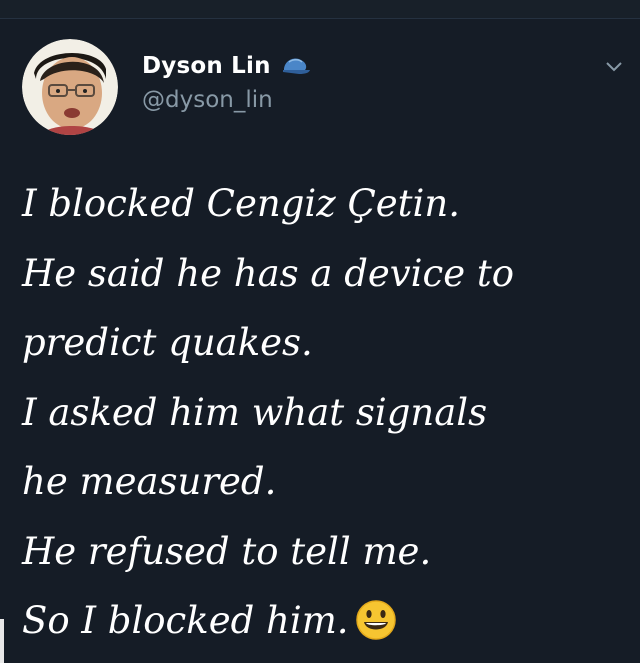 The image size is (640, 663). Describe the element at coordinates (226, 100) in the screenshot. I see `handle: @dyson_lin` at that location.